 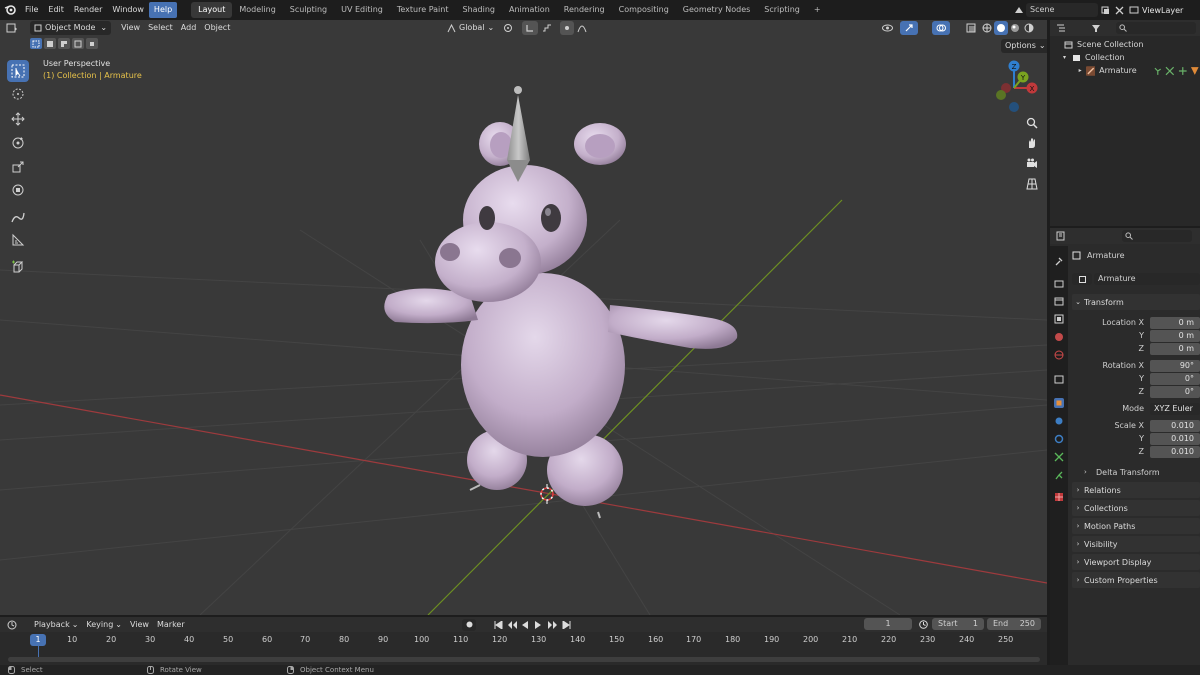 I want to click on scale-x-field: 0.010, so click(x=1175, y=425).